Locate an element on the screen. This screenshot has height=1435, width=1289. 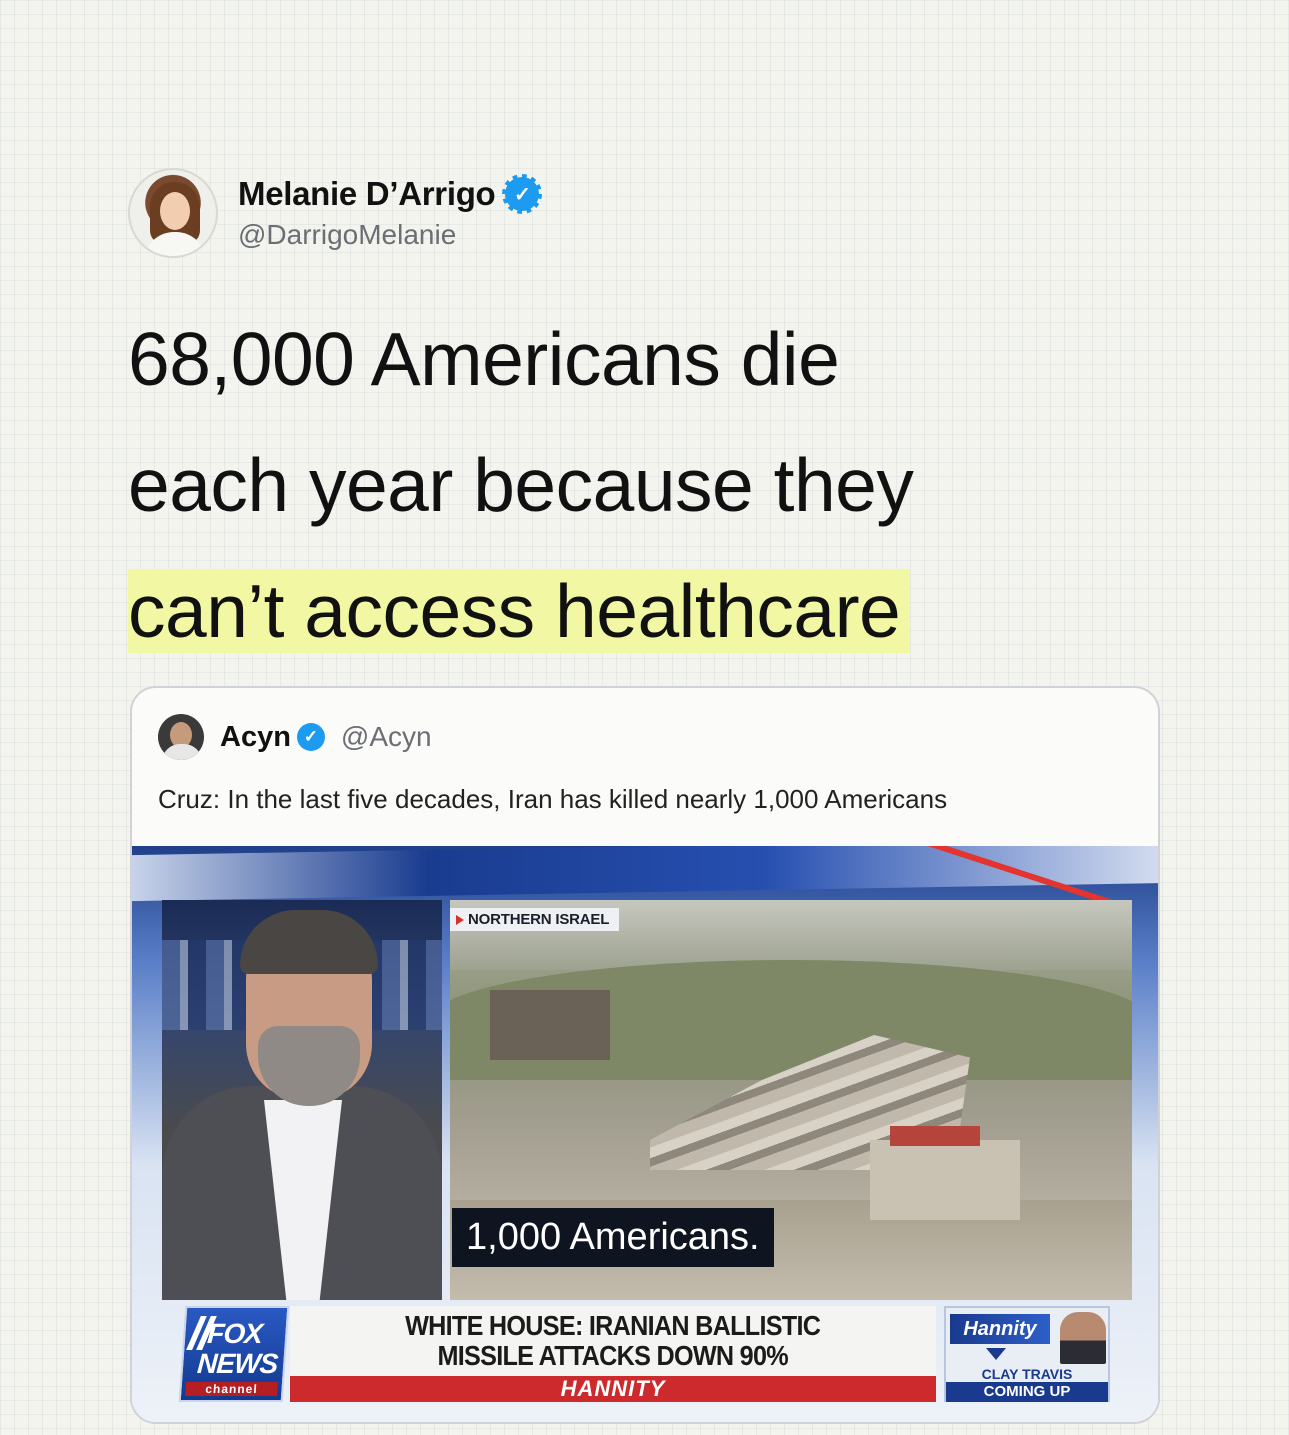
logo-text-2: NEWS is located at coordinates (237, 1363).